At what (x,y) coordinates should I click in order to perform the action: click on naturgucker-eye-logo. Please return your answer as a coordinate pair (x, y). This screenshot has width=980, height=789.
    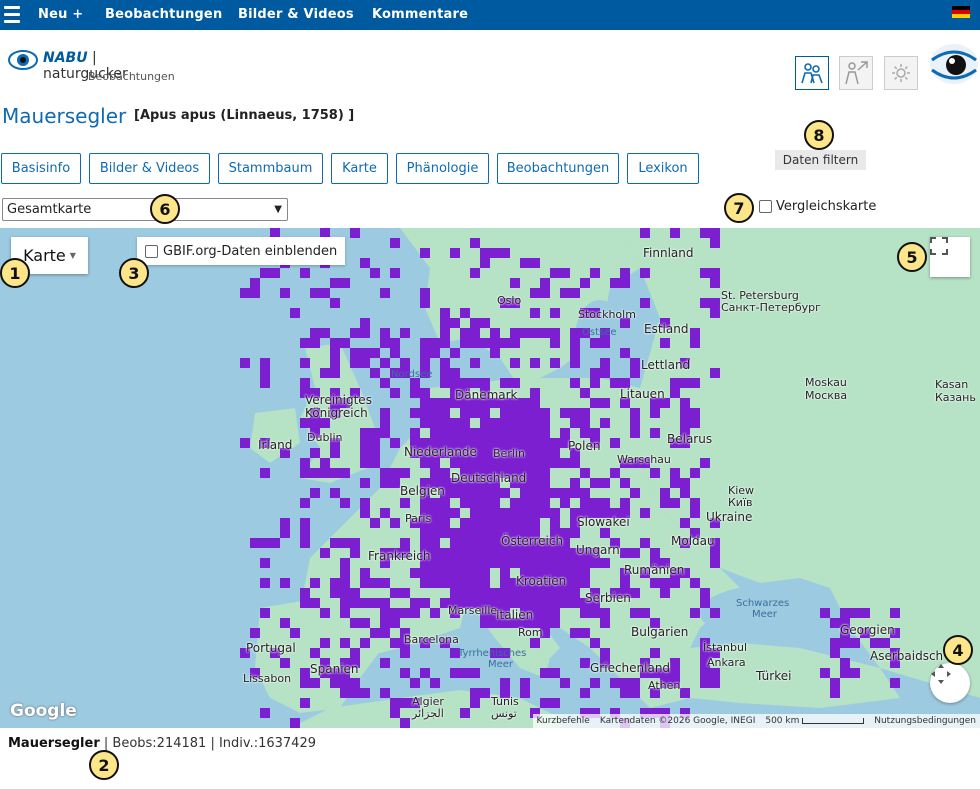
    Looking at the image, I should click on (954, 66).